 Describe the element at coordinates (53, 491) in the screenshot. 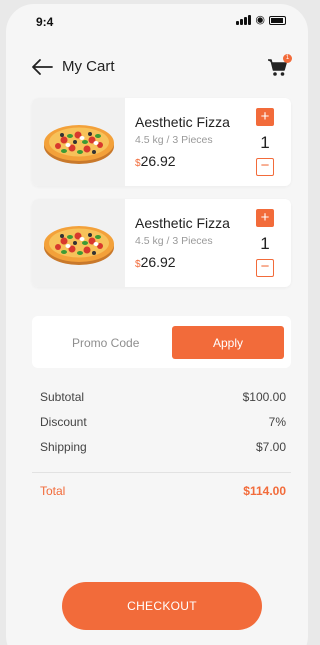

I see `total-label: Total` at that location.